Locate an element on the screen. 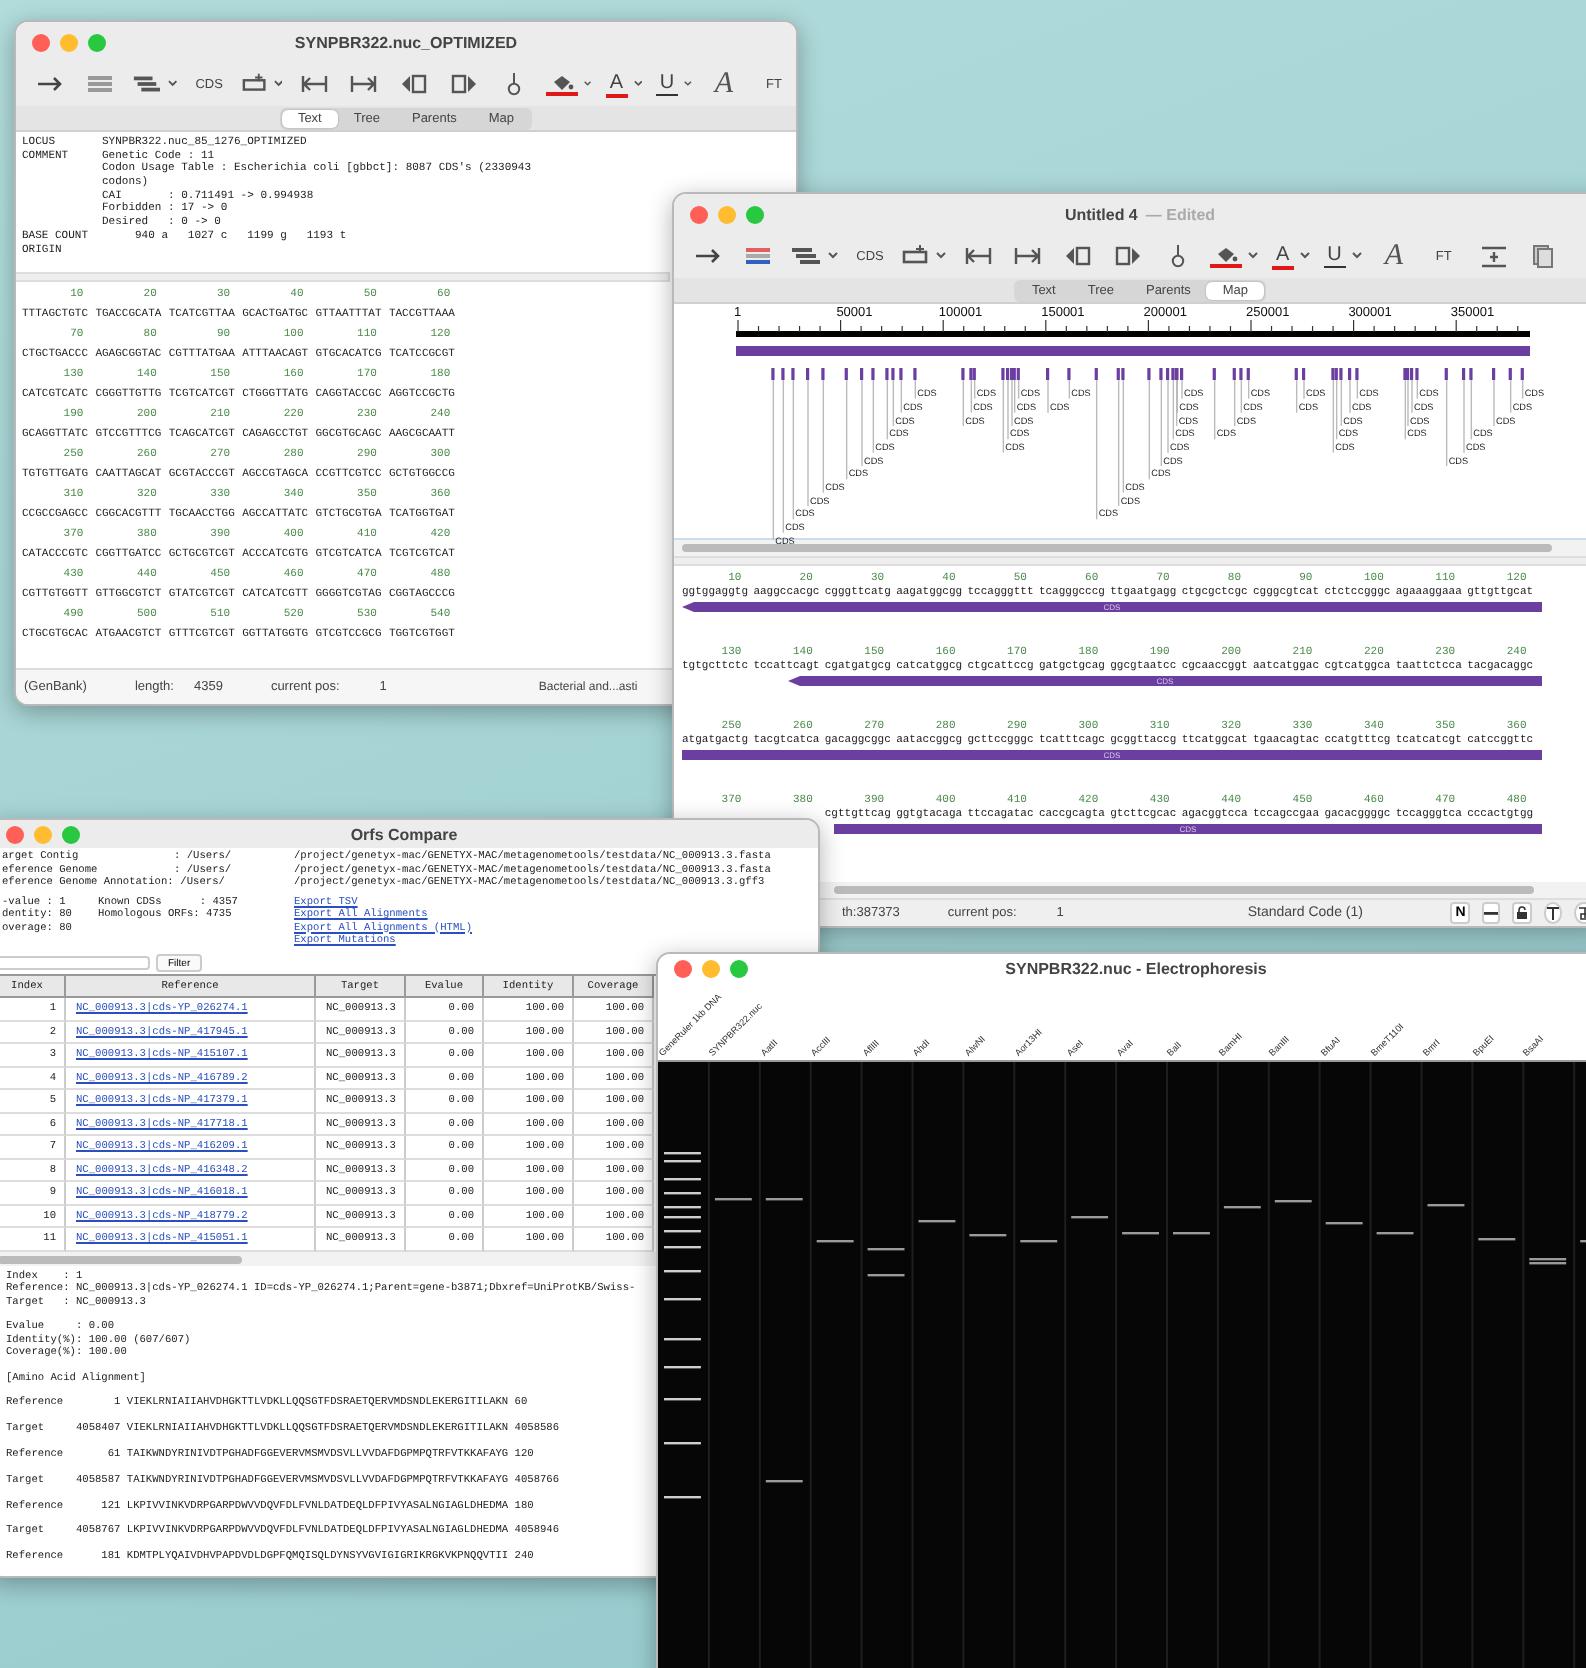 The width and height of the screenshot is (1586, 1668). striped-bars-icon is located at coordinates (758, 256).